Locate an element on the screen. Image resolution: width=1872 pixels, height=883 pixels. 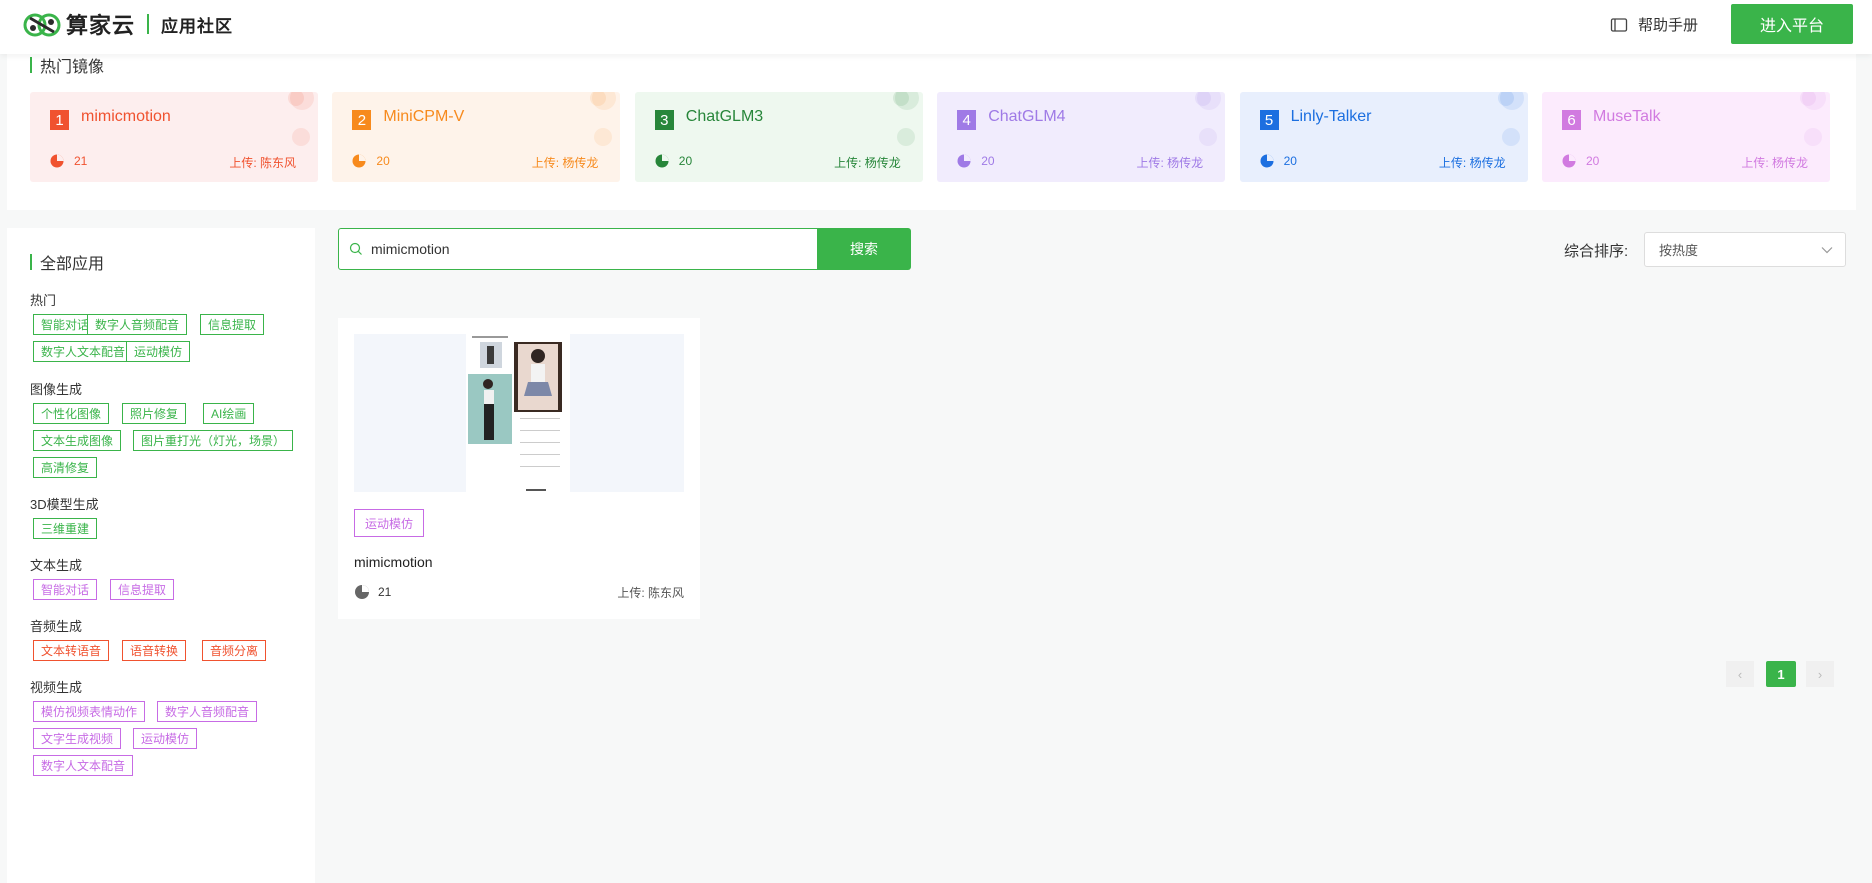
category-tag: 高清修复 is located at coordinates (65, 467).